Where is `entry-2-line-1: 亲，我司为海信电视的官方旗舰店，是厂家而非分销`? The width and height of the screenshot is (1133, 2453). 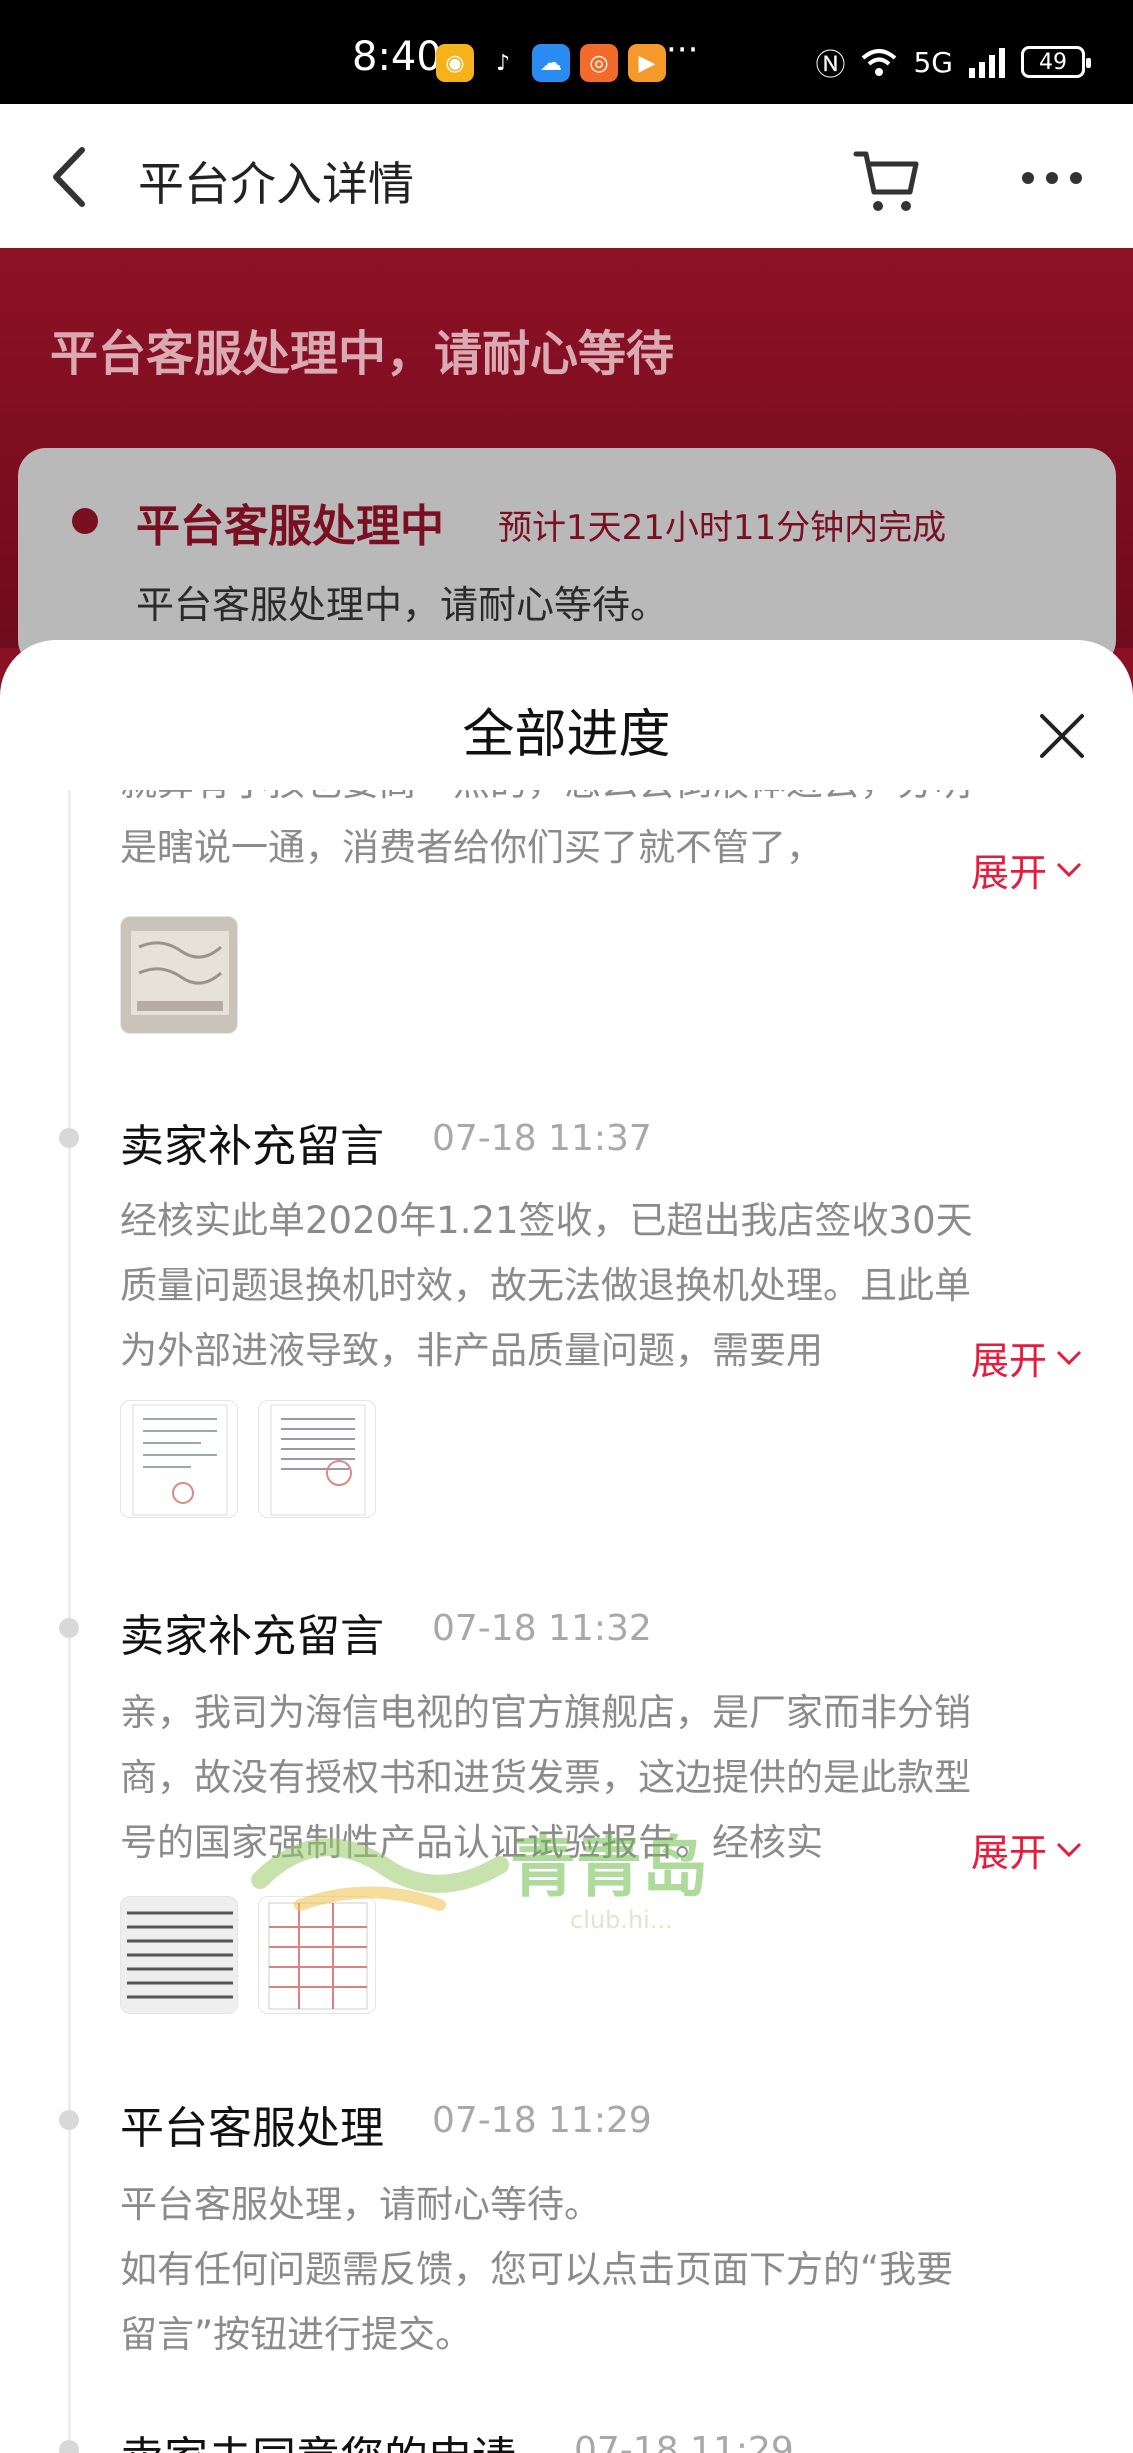
entry-2-line-1: 亲，我司为海信电视的官方旗舰店，是厂家而非分销 is located at coordinates (545, 1712).